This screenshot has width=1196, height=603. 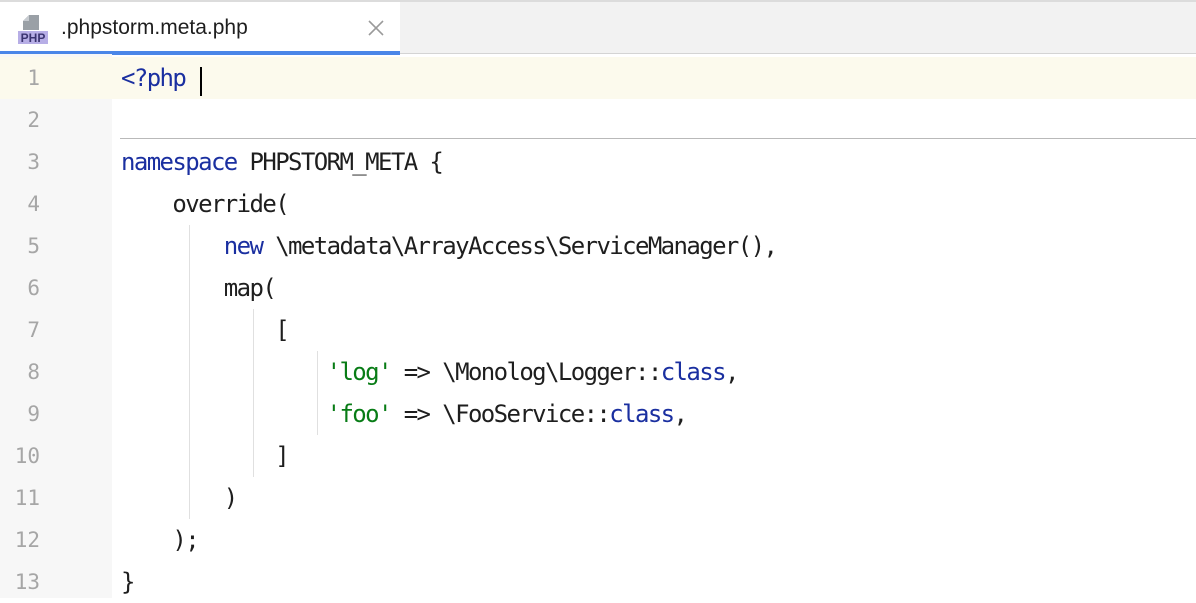 I want to click on code-line: 10 ], so click(x=598, y=456).